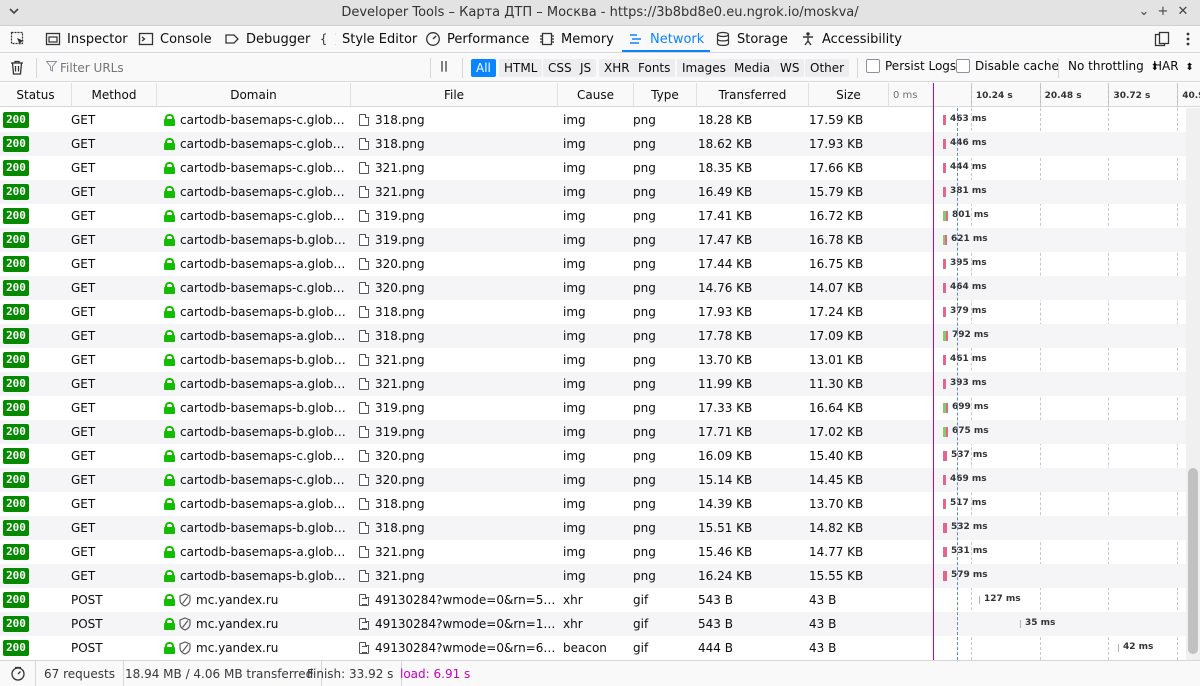 This screenshot has height=686, width=1200. What do you see at coordinates (725, 480) in the screenshot?
I see `transferred-cell: 15.14 KB` at bounding box center [725, 480].